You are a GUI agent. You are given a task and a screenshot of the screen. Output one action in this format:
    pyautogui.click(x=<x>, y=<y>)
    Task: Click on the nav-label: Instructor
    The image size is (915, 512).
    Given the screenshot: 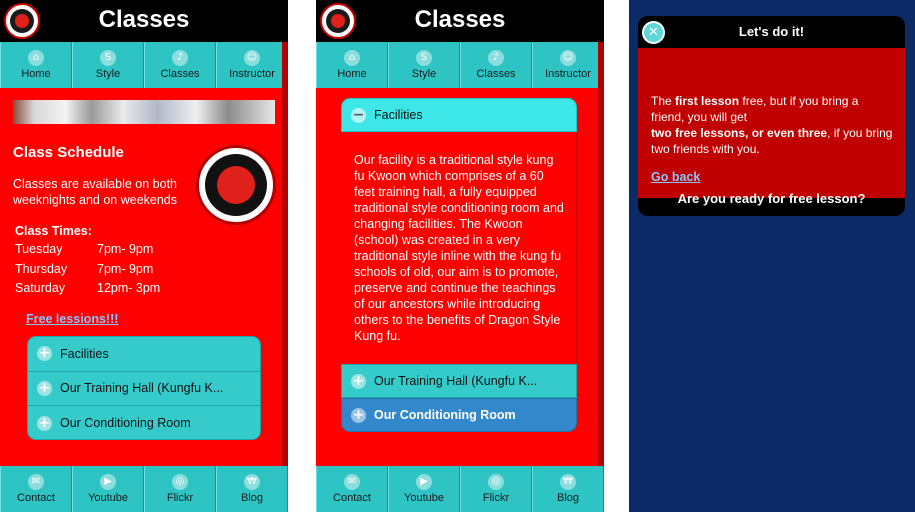 What is the action you would take?
    pyautogui.click(x=252, y=74)
    